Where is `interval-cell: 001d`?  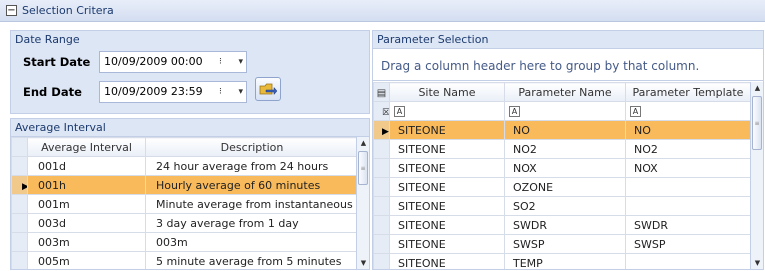
interval-cell: 001d is located at coordinates (86, 166).